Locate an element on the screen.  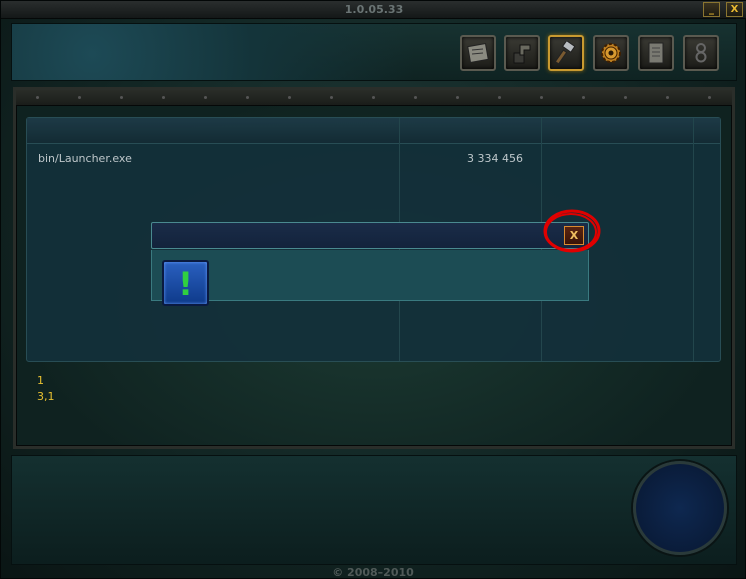
minimize-button: _ is located at coordinates (711, 9).